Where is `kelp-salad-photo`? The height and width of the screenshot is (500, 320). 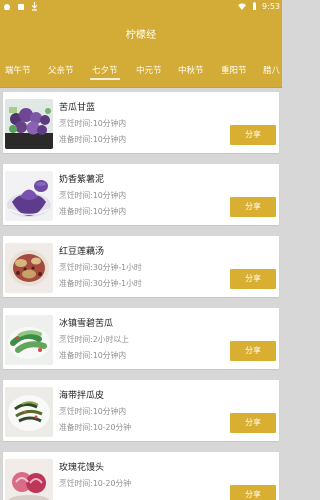
kelp-salad-photo is located at coordinates (29, 412).